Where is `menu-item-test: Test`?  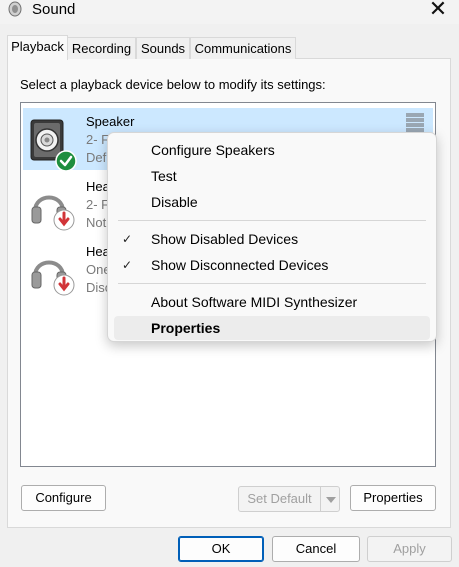 menu-item-test: Test is located at coordinates (272, 176).